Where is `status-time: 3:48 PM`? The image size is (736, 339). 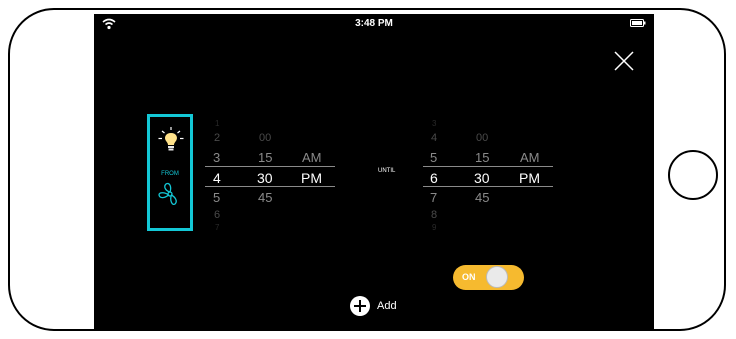
status-time: 3:48 PM is located at coordinates (374, 23).